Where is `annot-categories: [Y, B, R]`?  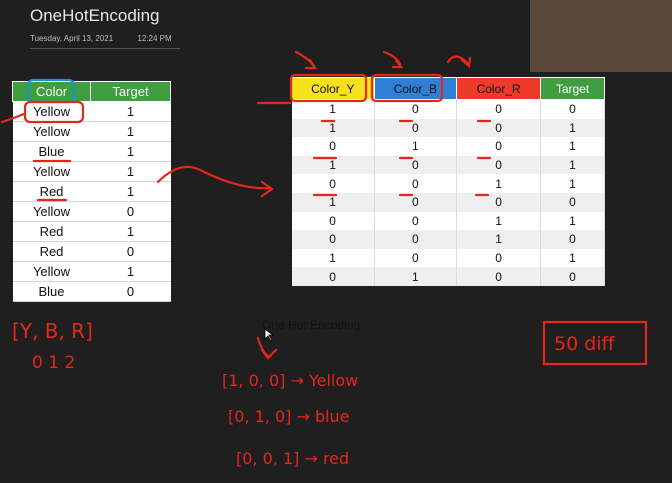 annot-categories: [Y, B, R] is located at coordinates (52, 331).